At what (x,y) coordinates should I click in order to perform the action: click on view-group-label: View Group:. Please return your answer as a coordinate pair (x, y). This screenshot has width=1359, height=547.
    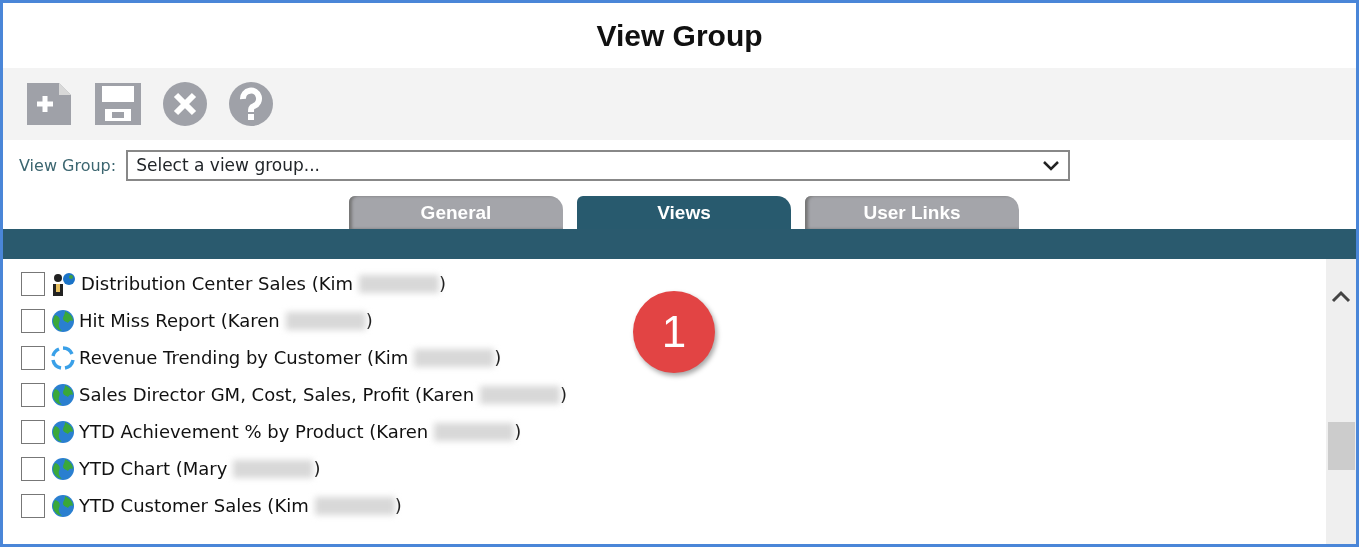
    Looking at the image, I should click on (68, 165).